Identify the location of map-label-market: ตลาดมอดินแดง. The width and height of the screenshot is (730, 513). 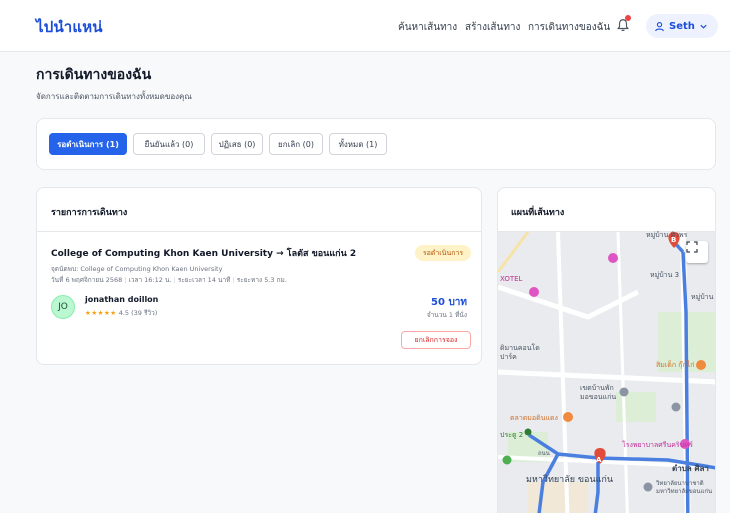
(534, 418).